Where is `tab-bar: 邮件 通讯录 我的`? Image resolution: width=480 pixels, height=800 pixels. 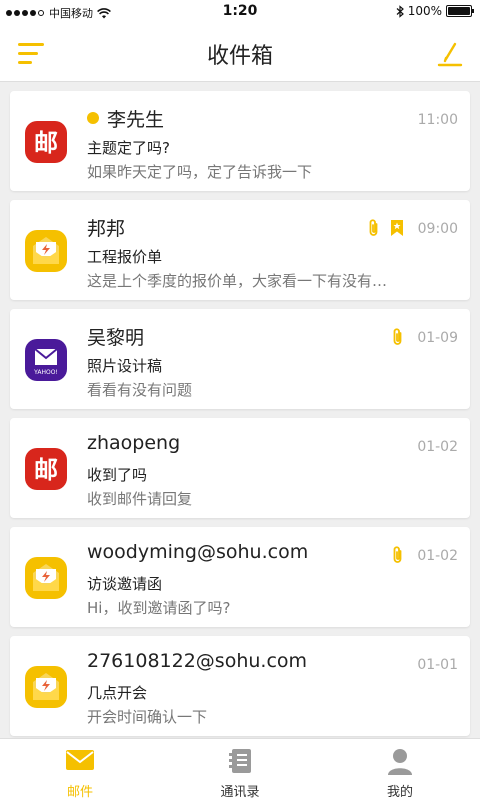
tab-bar: 邮件 通讯录 我的 is located at coordinates (240, 769).